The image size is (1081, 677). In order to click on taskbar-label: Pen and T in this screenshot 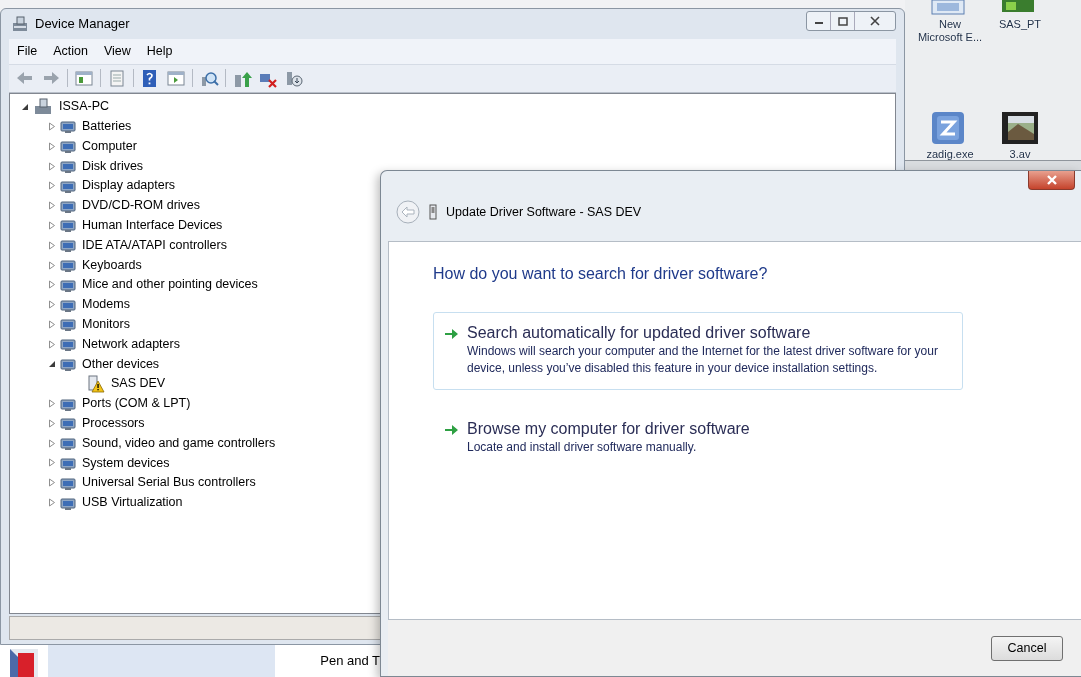, I will do `click(350, 661)`.